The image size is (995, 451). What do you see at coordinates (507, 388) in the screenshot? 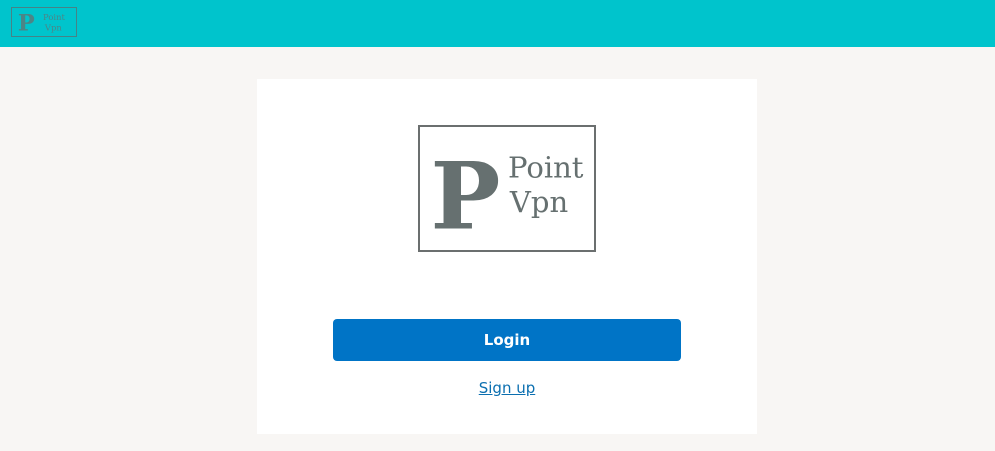
I see `signup-link: Sign up` at bounding box center [507, 388].